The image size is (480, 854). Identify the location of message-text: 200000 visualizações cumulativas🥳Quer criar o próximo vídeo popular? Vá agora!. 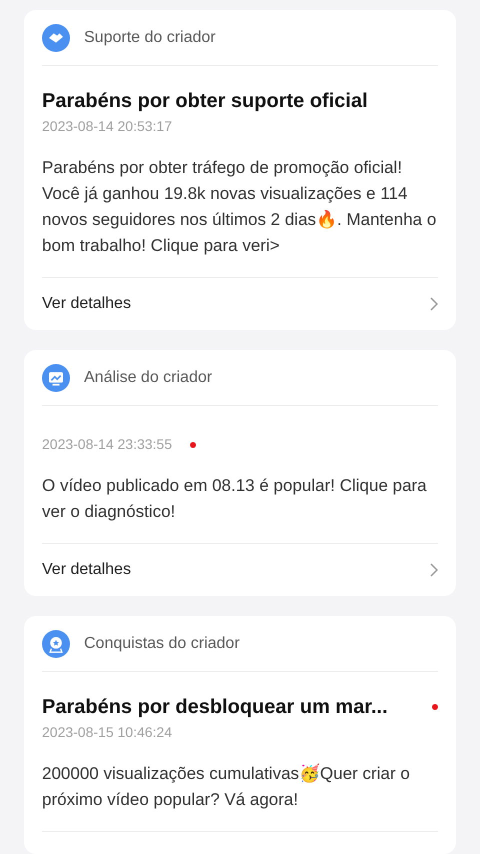
(226, 786).